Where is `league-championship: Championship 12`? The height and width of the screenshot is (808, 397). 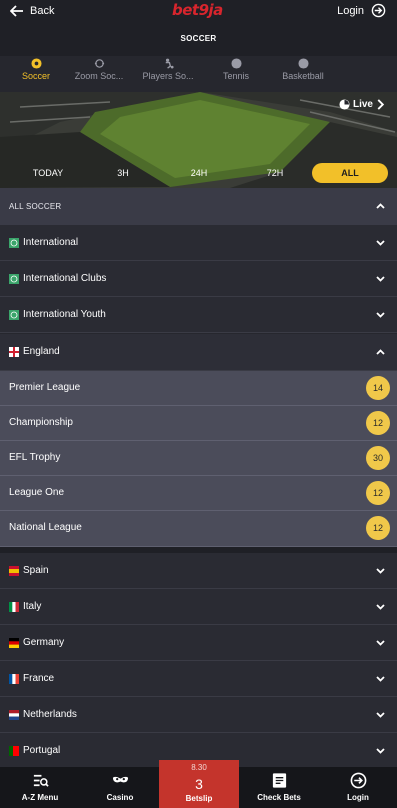
league-championship: Championship 12 is located at coordinates (198, 423).